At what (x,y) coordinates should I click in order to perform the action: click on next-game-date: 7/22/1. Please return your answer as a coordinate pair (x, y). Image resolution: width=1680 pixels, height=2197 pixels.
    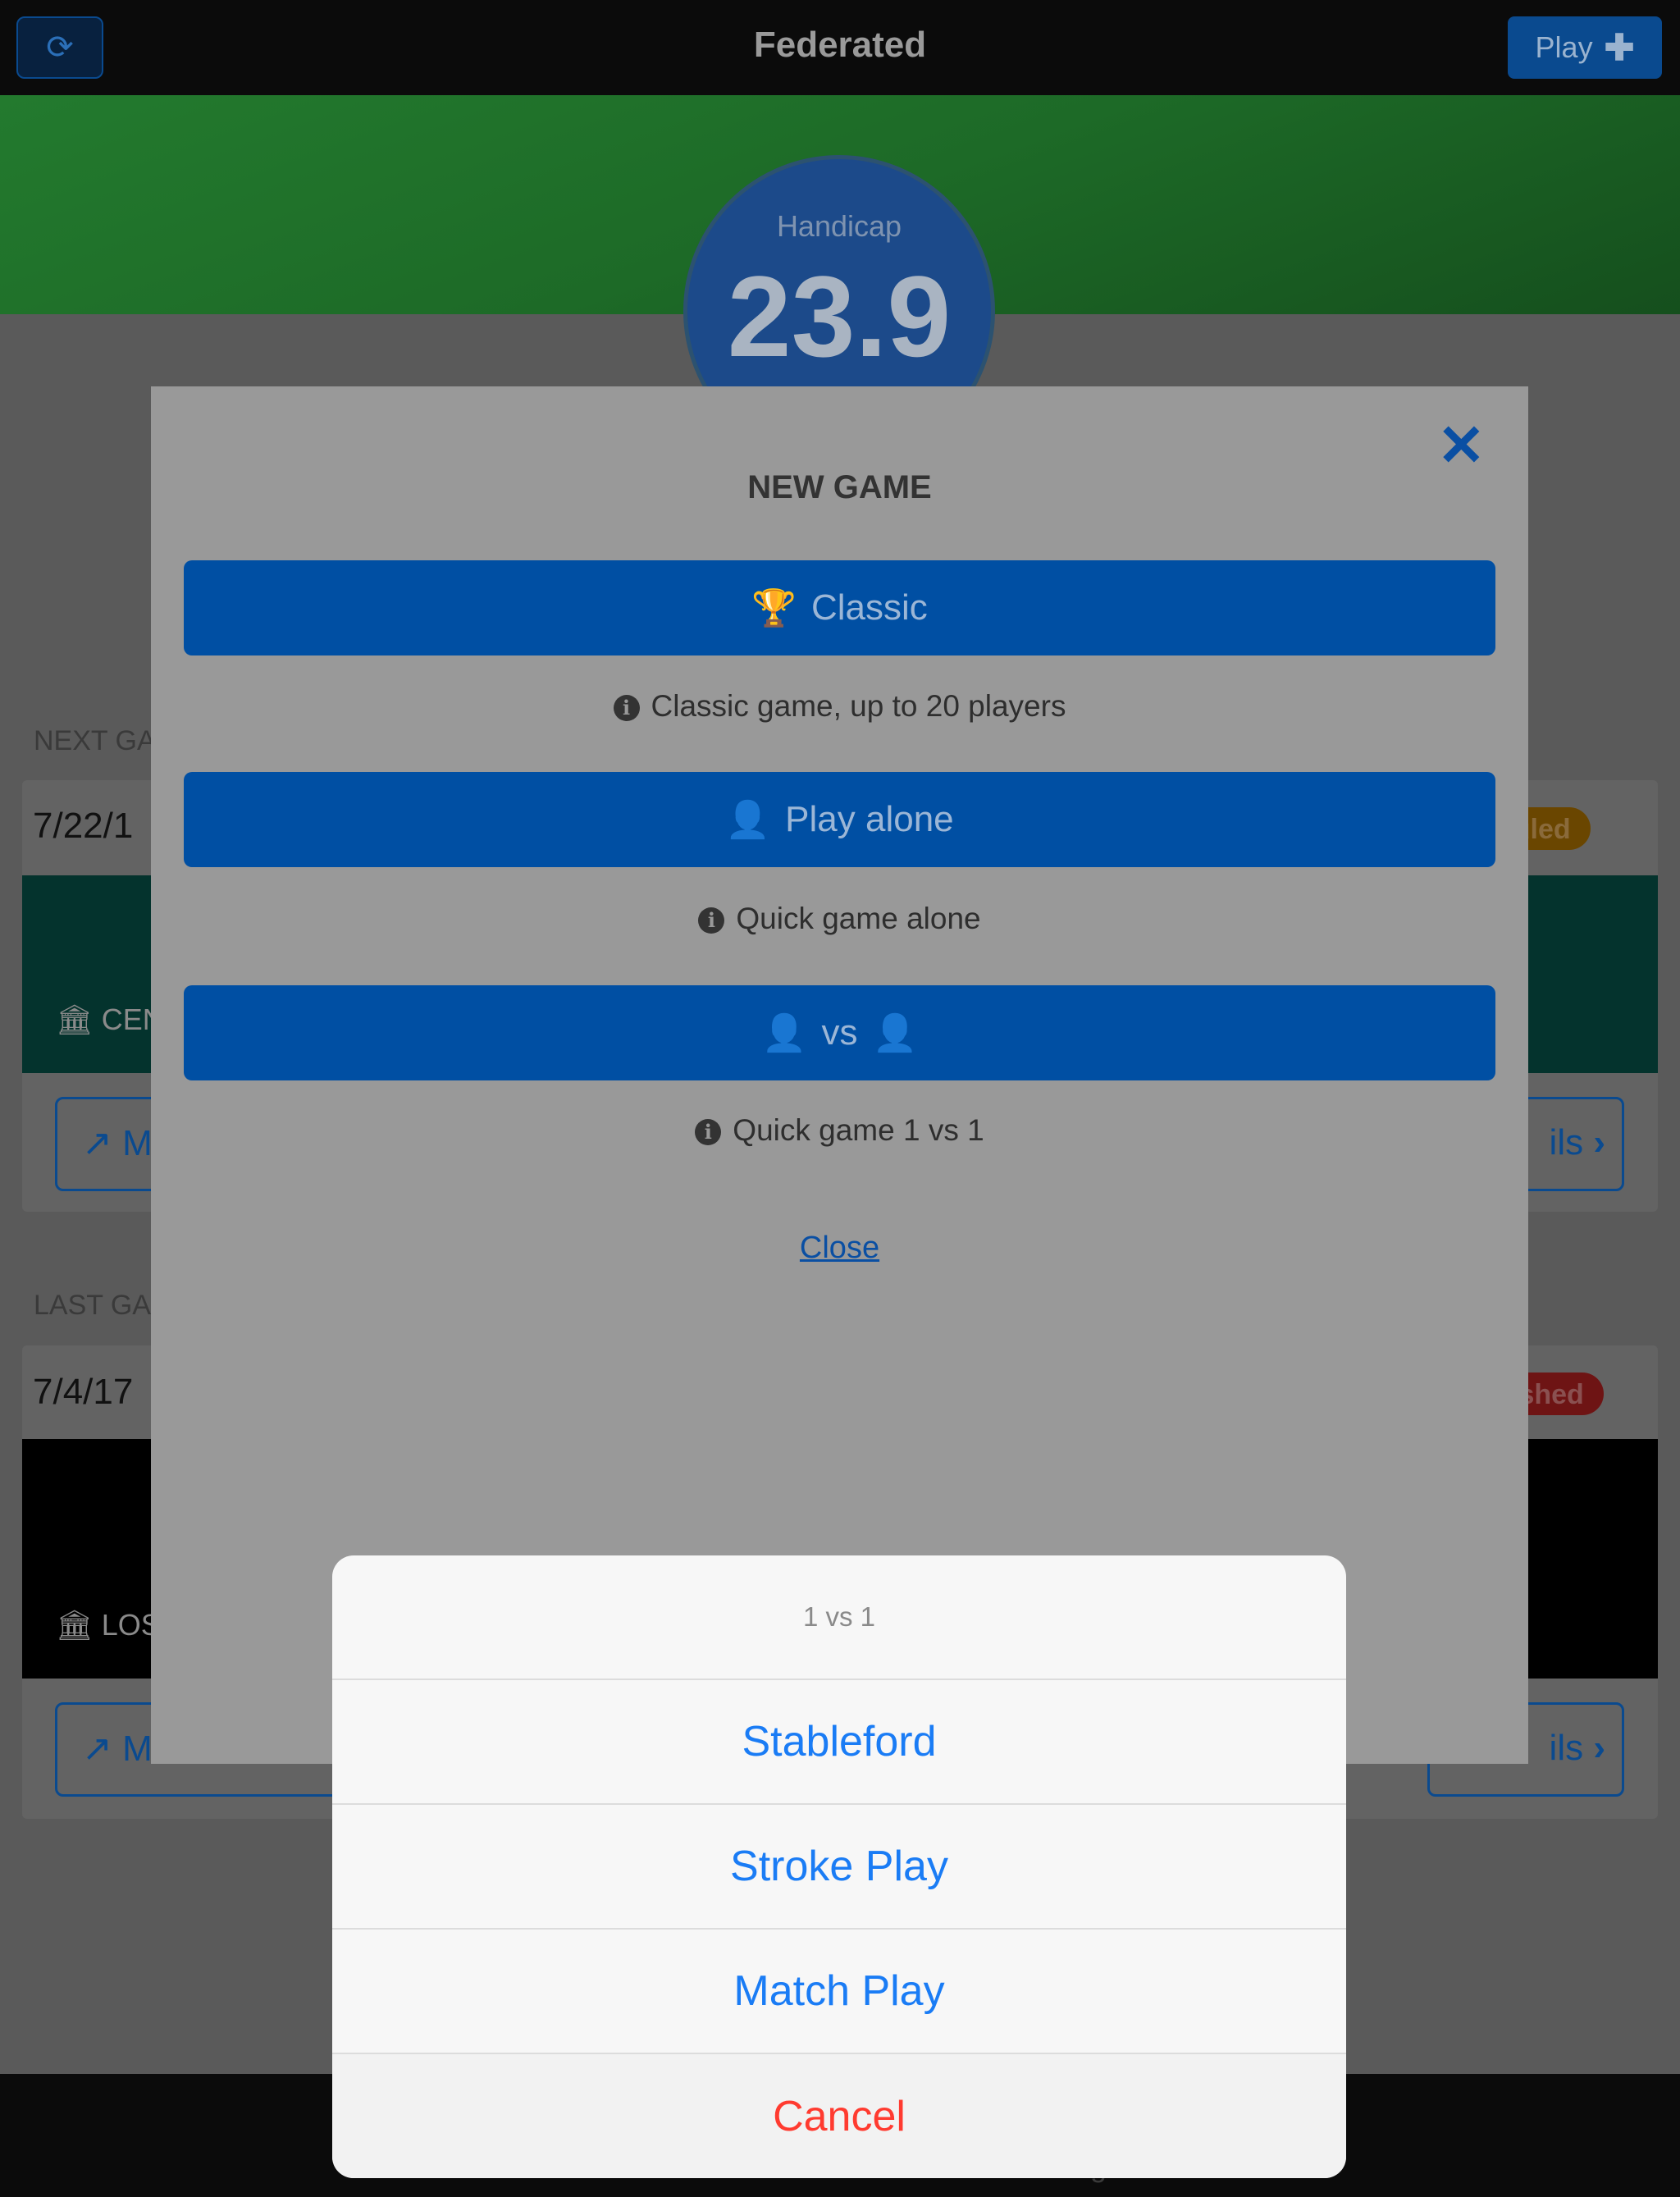
    Looking at the image, I should click on (83, 826).